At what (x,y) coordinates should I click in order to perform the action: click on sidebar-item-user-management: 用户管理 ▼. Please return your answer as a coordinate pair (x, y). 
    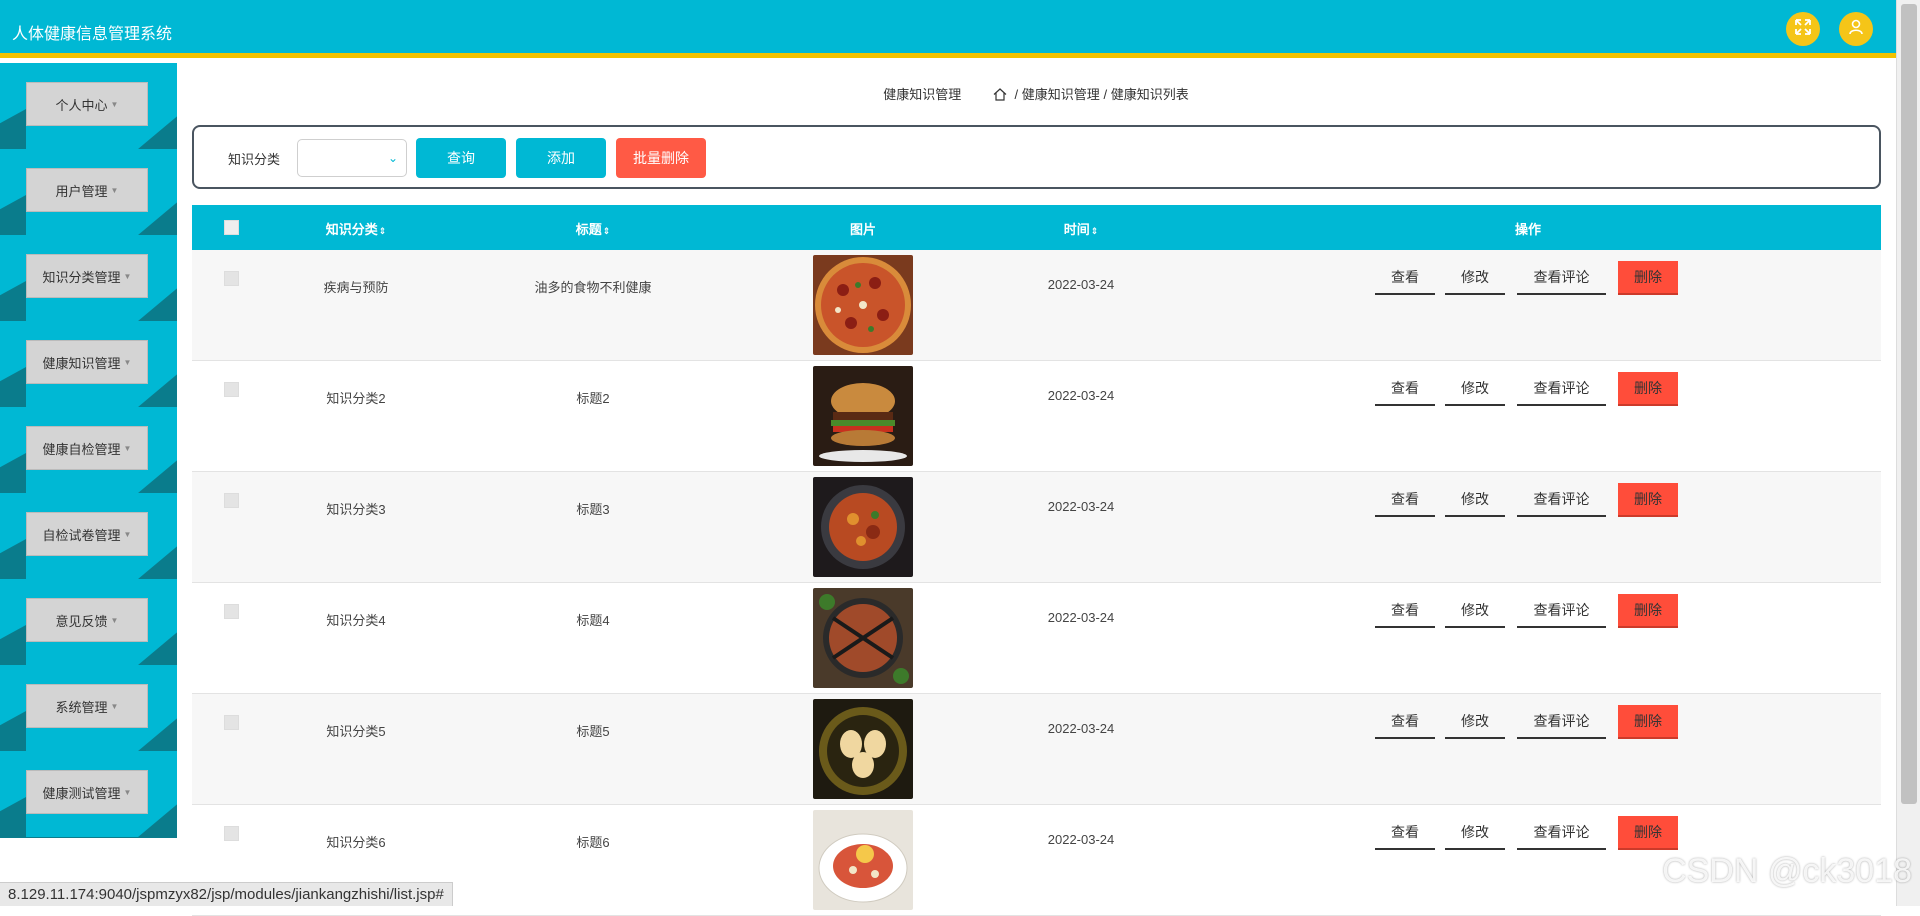
    Looking at the image, I should click on (88, 192).